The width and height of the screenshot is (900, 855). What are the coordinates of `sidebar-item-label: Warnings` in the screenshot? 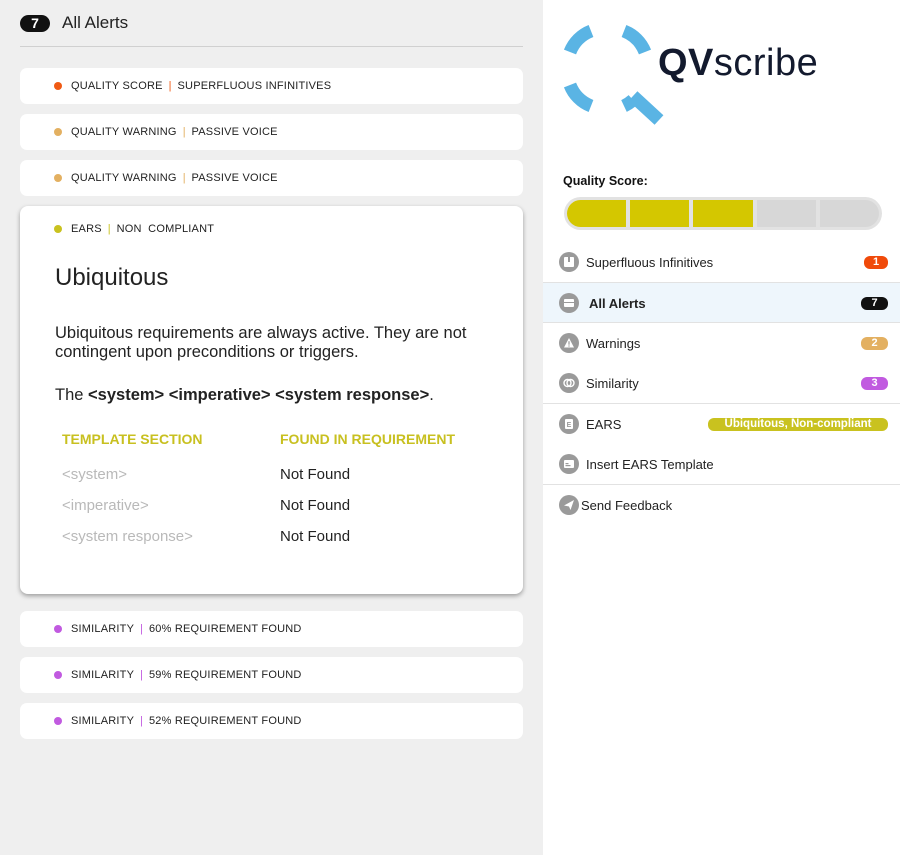 It's located at (613, 343).